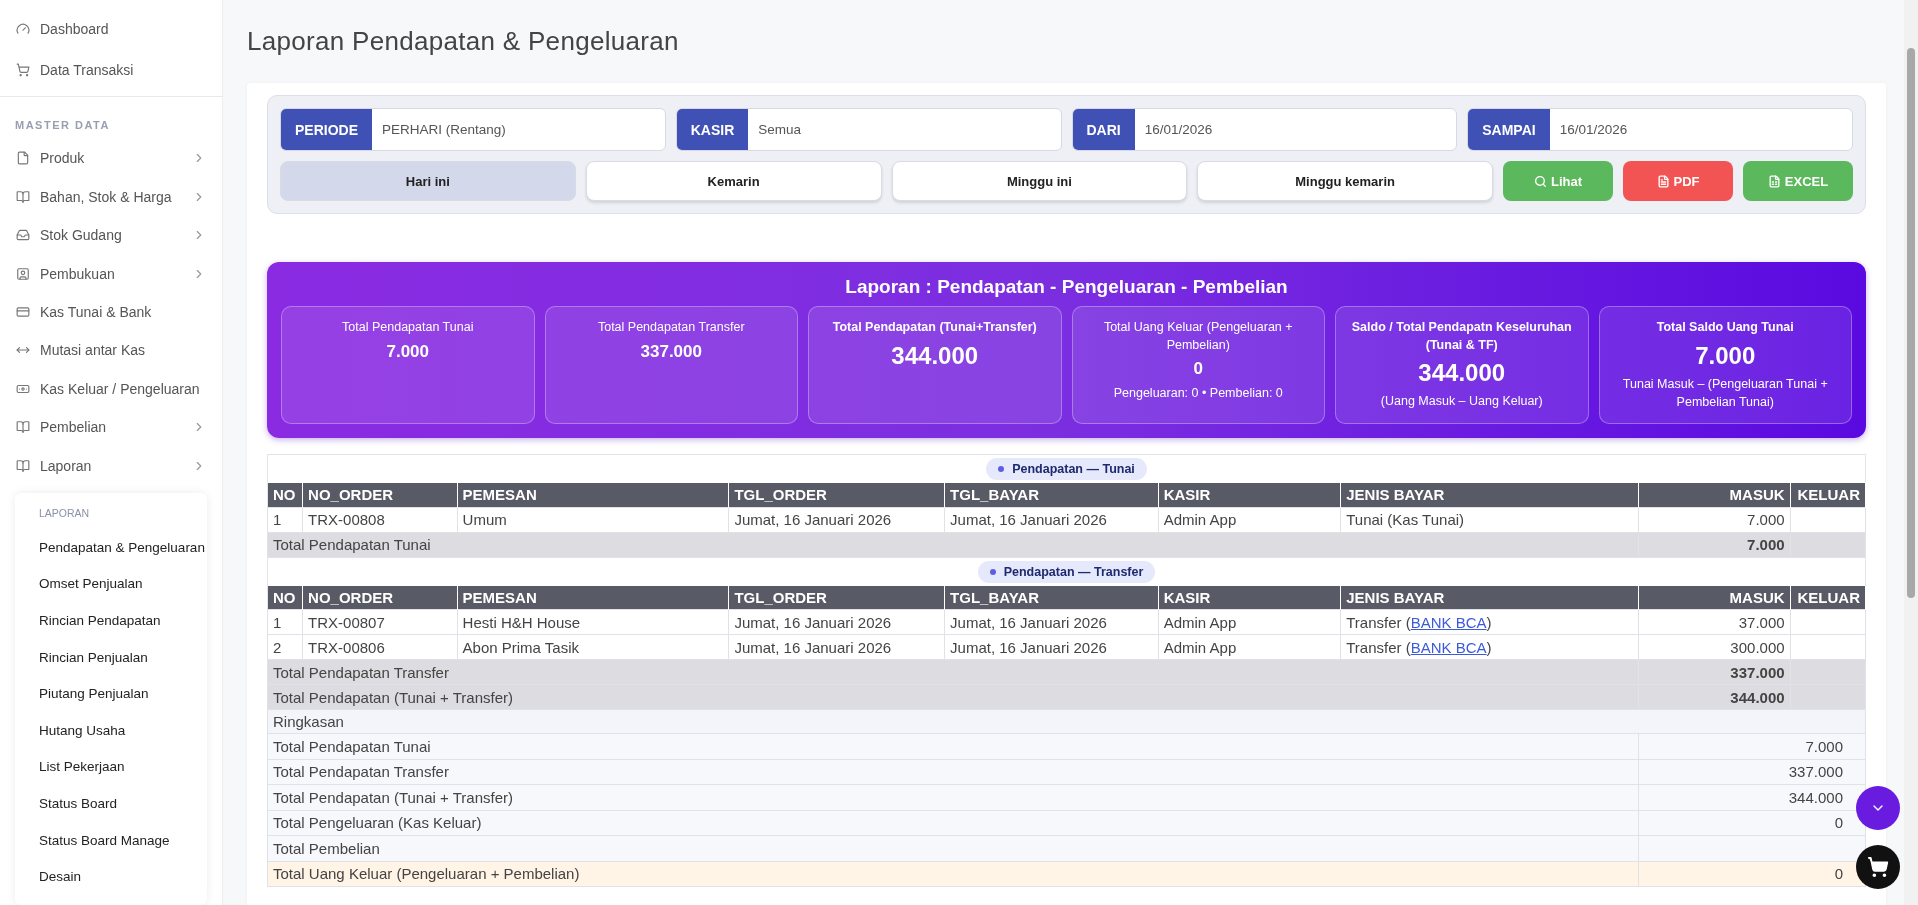  What do you see at coordinates (23, 312) in the screenshot?
I see `credit-card-icon` at bounding box center [23, 312].